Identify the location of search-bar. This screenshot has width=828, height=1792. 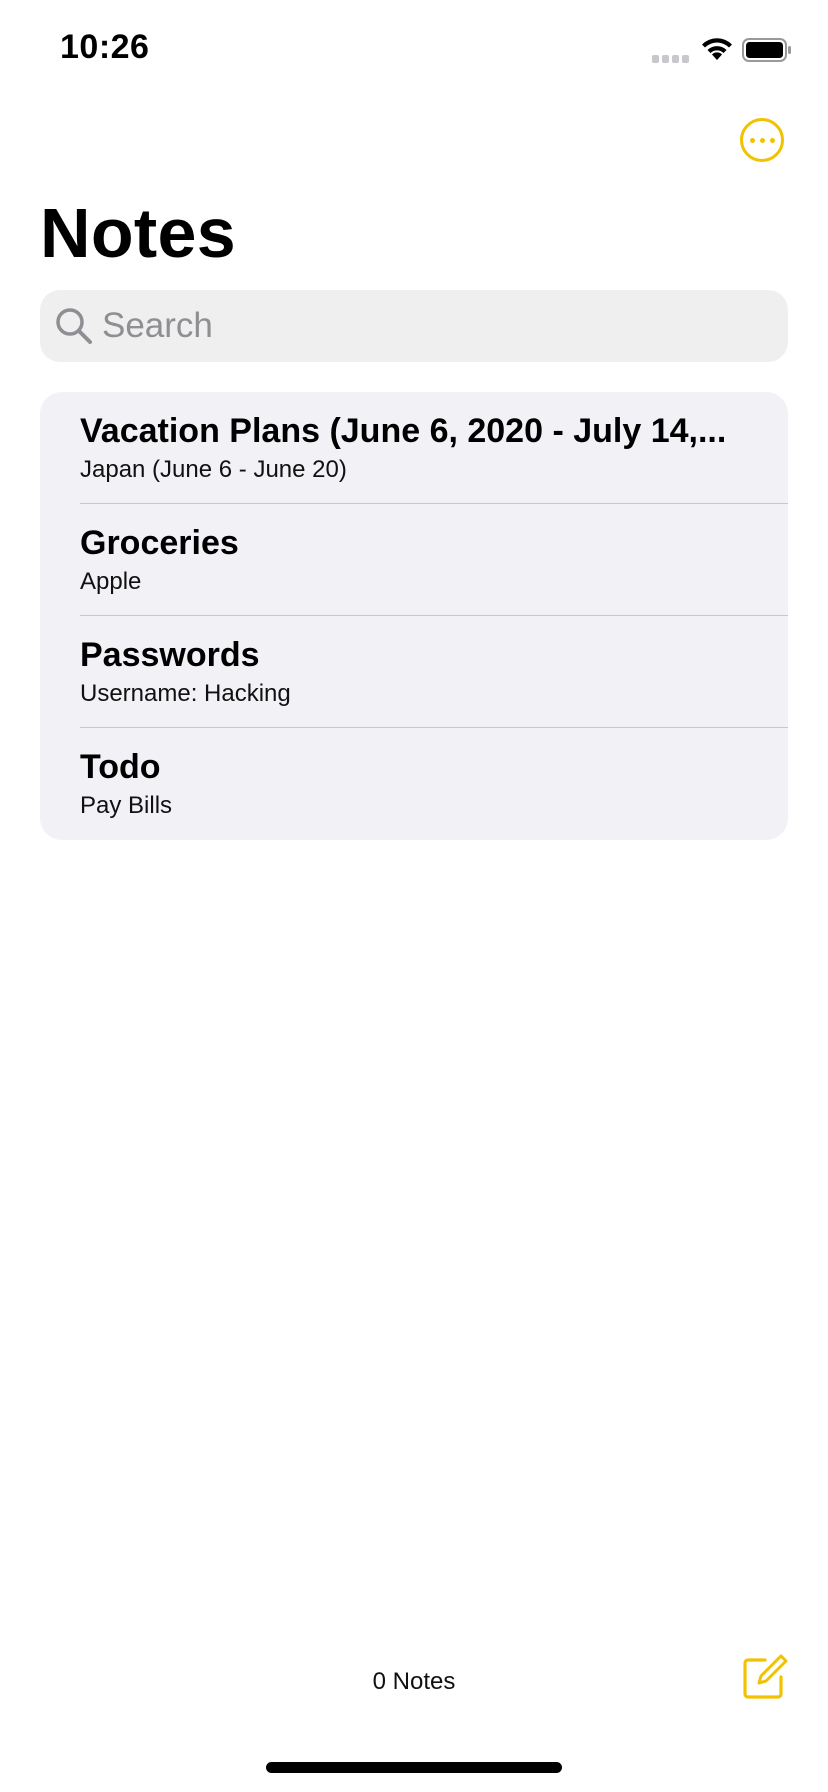
(414, 326).